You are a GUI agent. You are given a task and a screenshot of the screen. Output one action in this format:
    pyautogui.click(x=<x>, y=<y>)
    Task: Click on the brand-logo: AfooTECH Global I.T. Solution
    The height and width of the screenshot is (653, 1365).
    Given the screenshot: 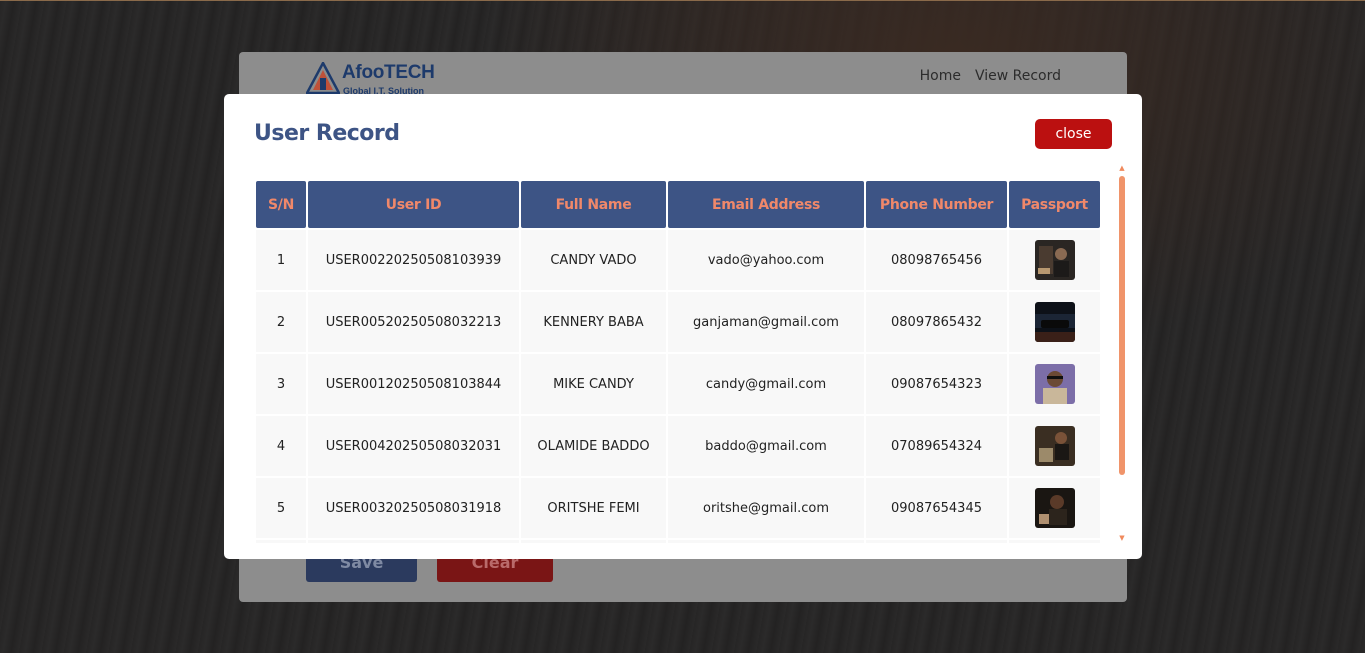 What is the action you would take?
    pyautogui.click(x=376, y=78)
    